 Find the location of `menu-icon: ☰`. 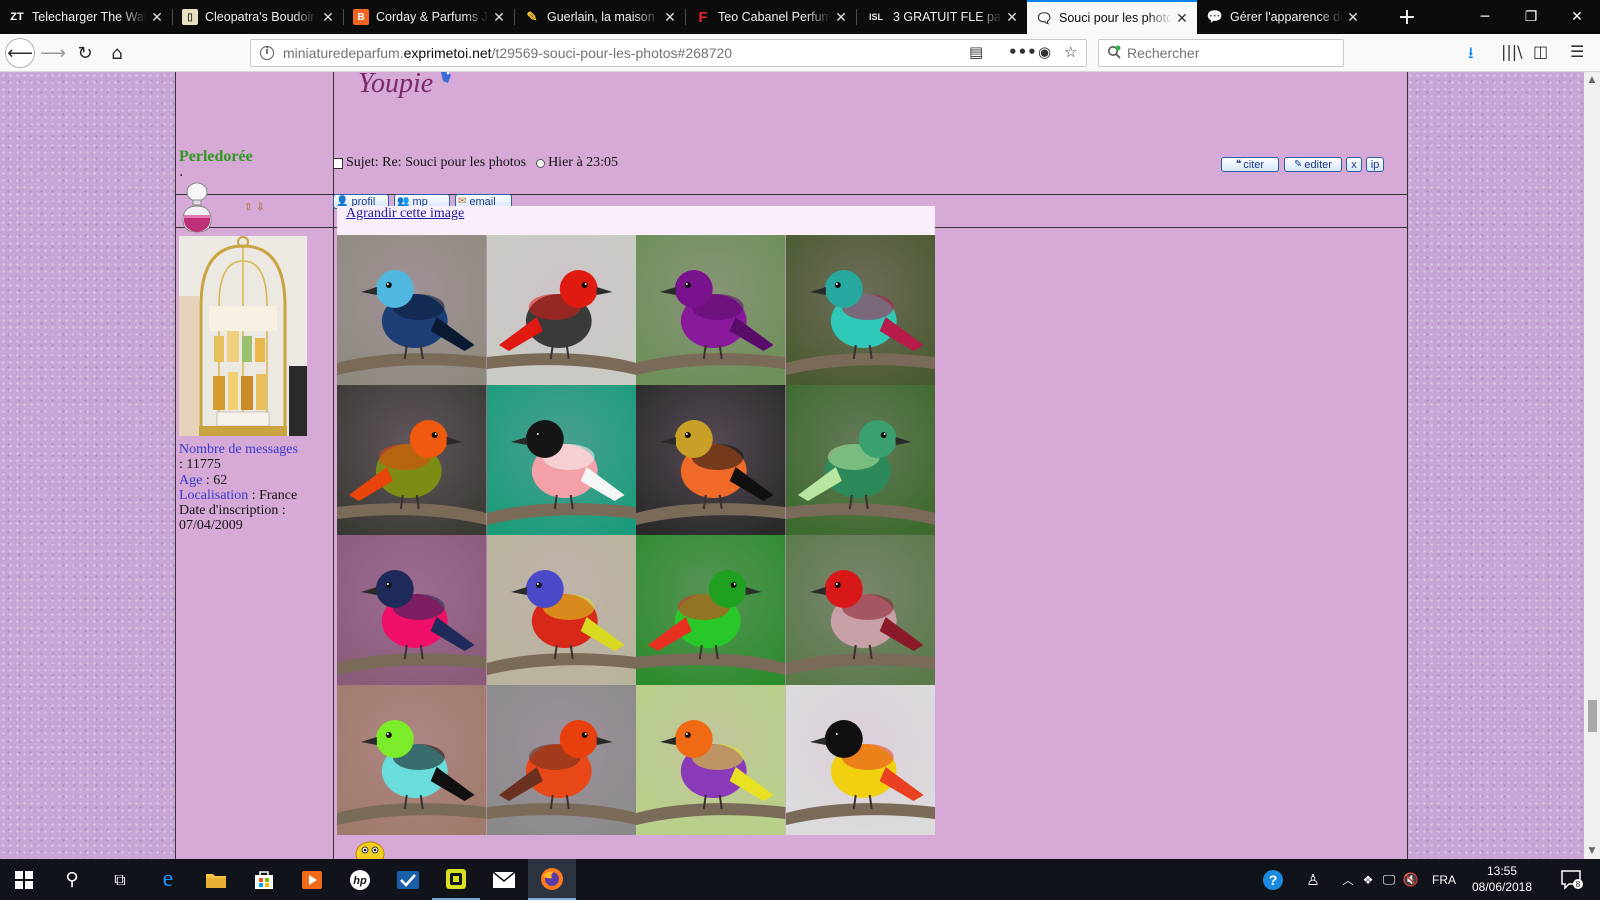

menu-icon: ☰ is located at coordinates (1577, 51).